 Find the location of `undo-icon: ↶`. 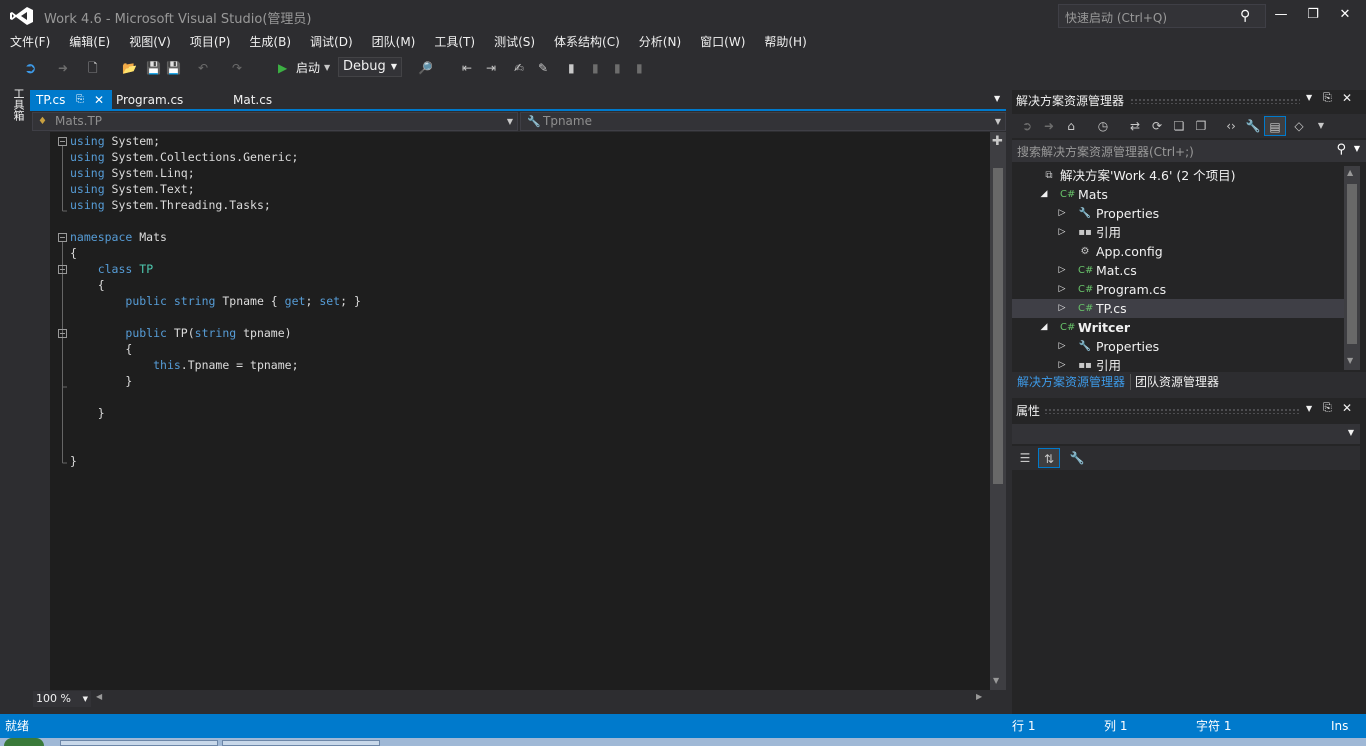

undo-icon: ↶ is located at coordinates (203, 68).